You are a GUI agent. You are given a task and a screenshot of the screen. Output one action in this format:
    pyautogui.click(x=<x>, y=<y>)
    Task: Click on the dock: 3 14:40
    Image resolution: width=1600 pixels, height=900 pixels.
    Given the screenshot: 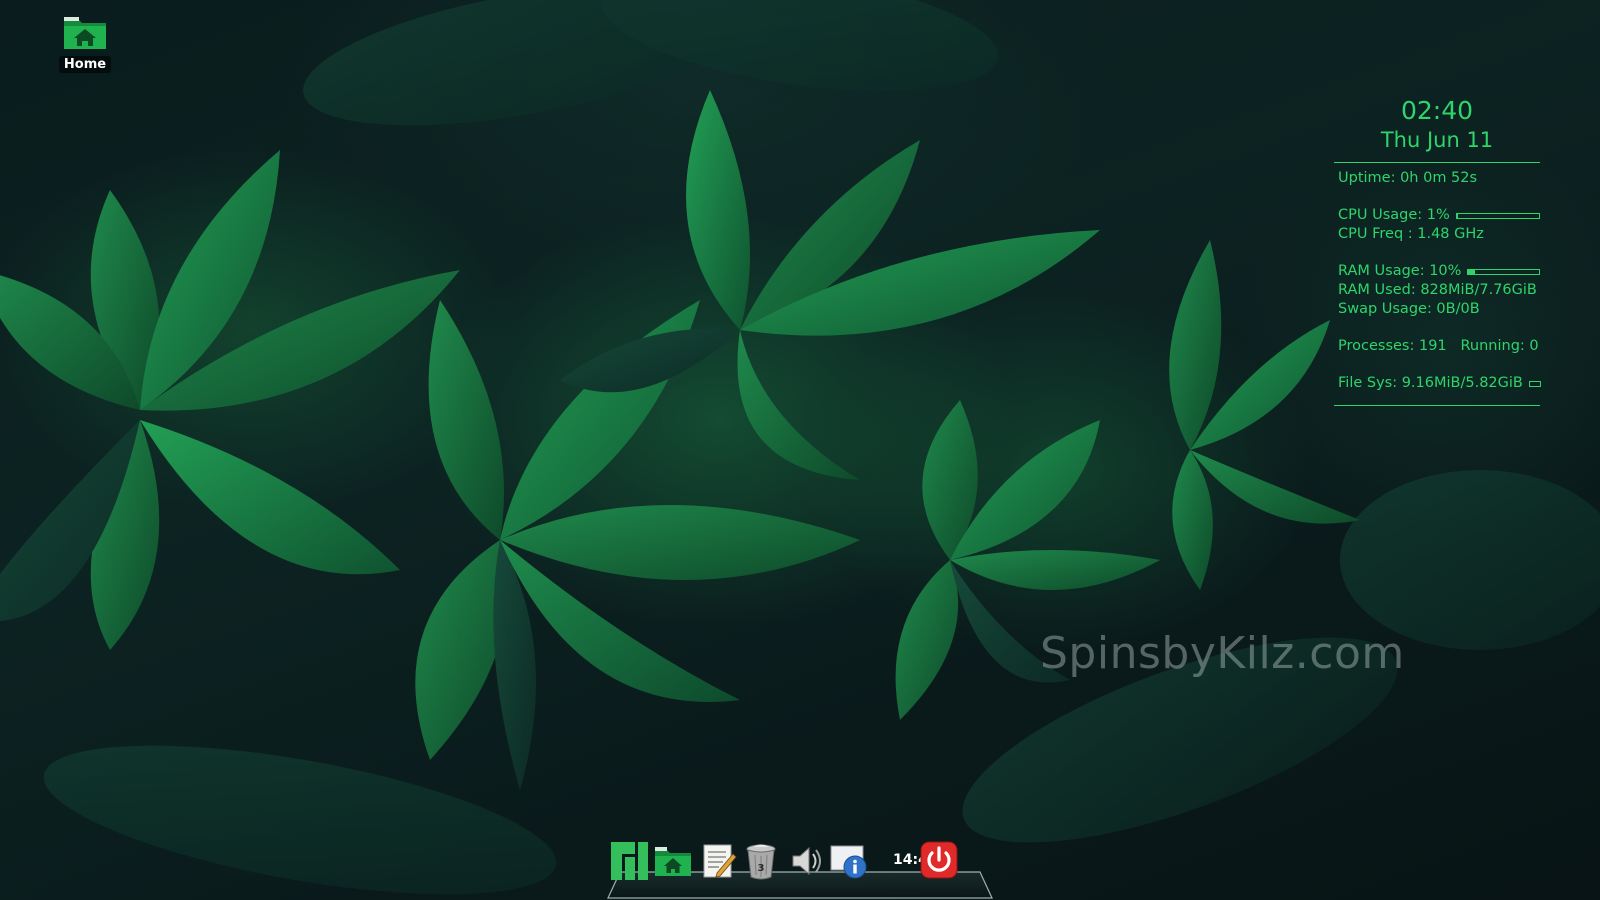 What is the action you would take?
    pyautogui.click(x=800, y=869)
    